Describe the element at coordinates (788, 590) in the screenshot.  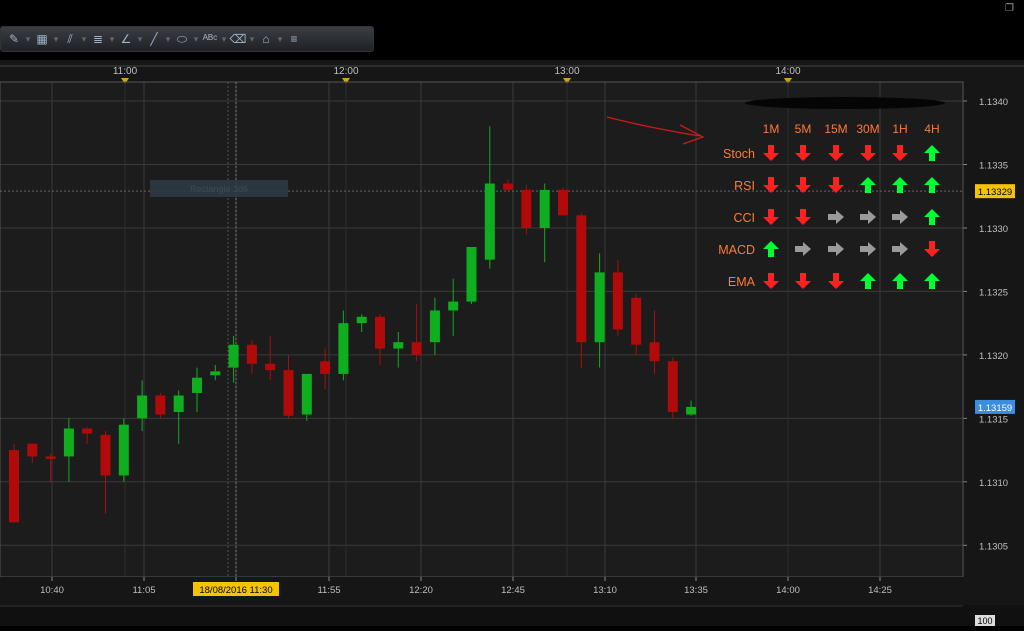
I see `x-tick-label: 14:00` at that location.